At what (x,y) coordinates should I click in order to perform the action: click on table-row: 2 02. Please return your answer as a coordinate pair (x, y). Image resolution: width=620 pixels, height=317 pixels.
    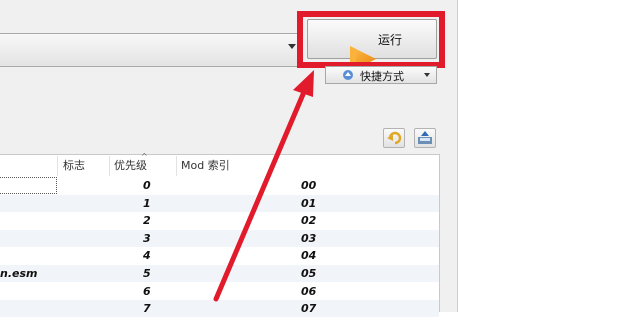
    Looking at the image, I should click on (219, 220).